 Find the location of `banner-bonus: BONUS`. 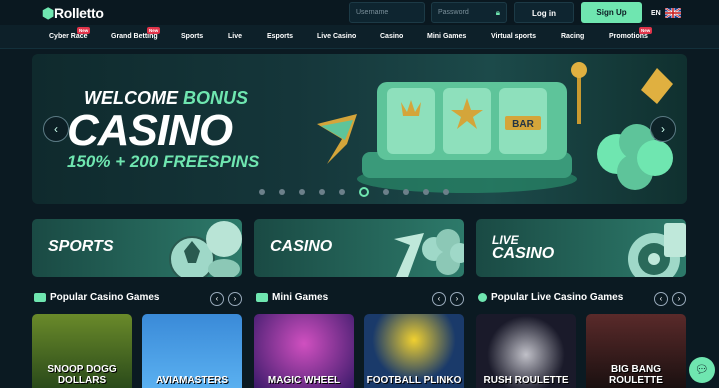

banner-bonus: BONUS is located at coordinates (216, 98).